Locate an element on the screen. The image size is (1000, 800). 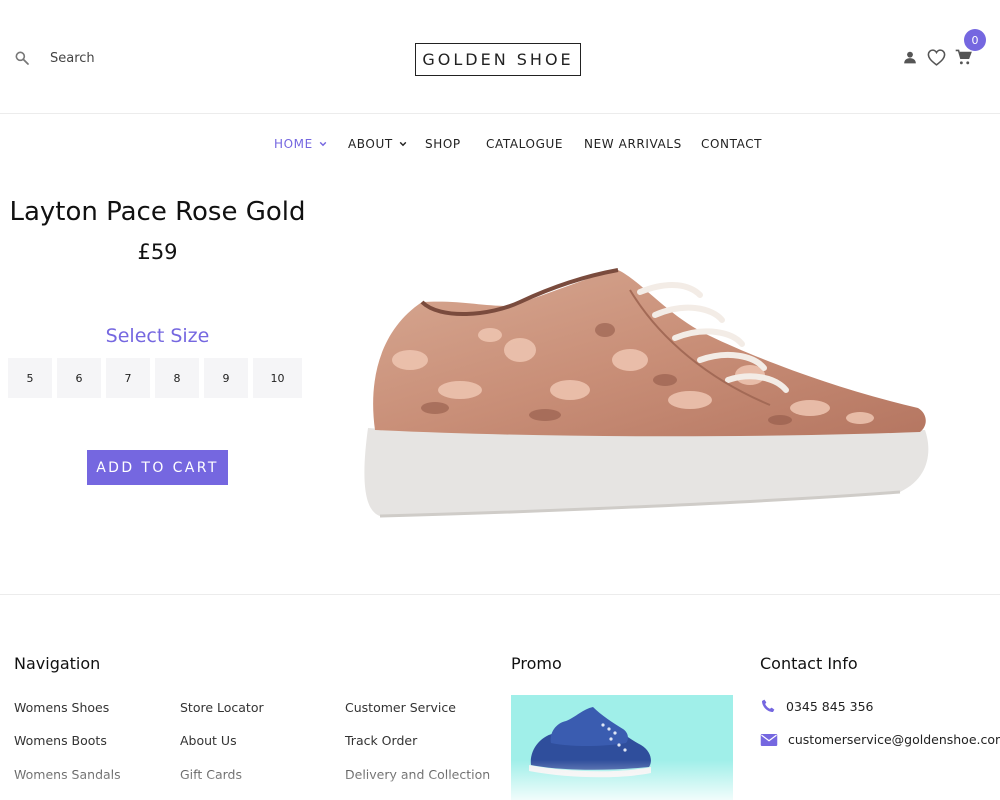
bottom-fade is located at coordinates (500, 780).